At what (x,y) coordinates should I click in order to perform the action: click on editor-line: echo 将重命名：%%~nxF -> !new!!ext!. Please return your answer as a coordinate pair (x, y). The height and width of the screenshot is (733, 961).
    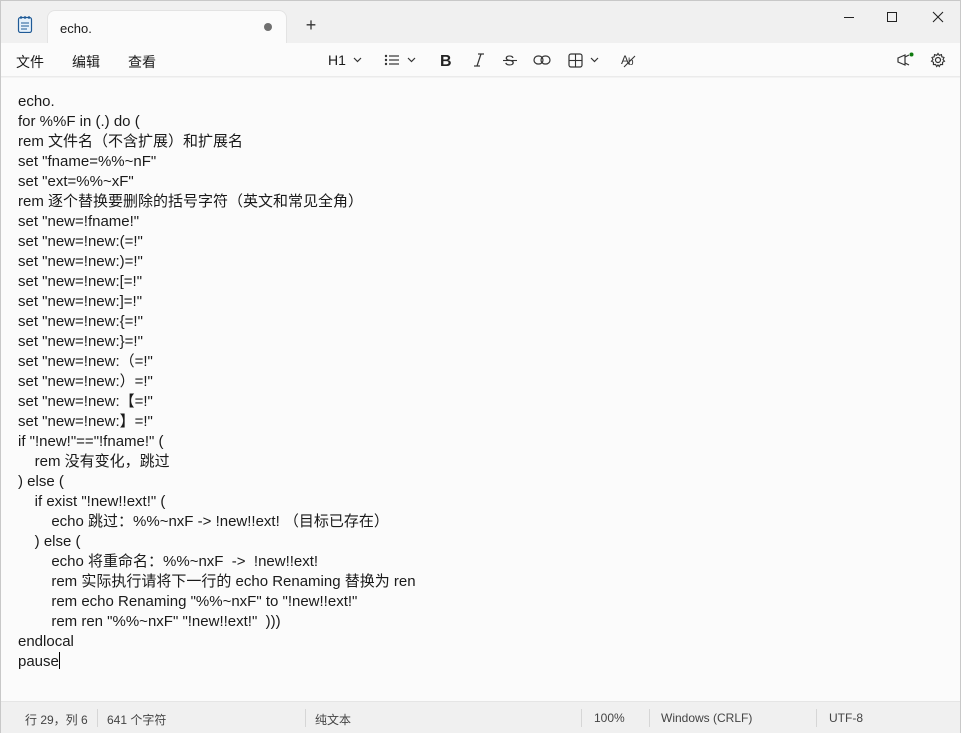
    Looking at the image, I should click on (168, 561).